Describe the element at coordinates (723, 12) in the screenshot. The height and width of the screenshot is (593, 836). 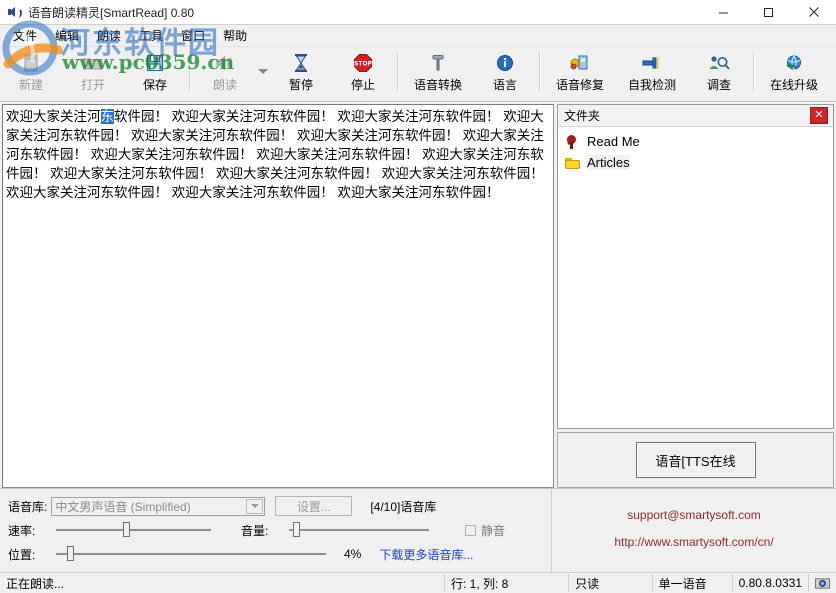
I see `minimize-button` at that location.